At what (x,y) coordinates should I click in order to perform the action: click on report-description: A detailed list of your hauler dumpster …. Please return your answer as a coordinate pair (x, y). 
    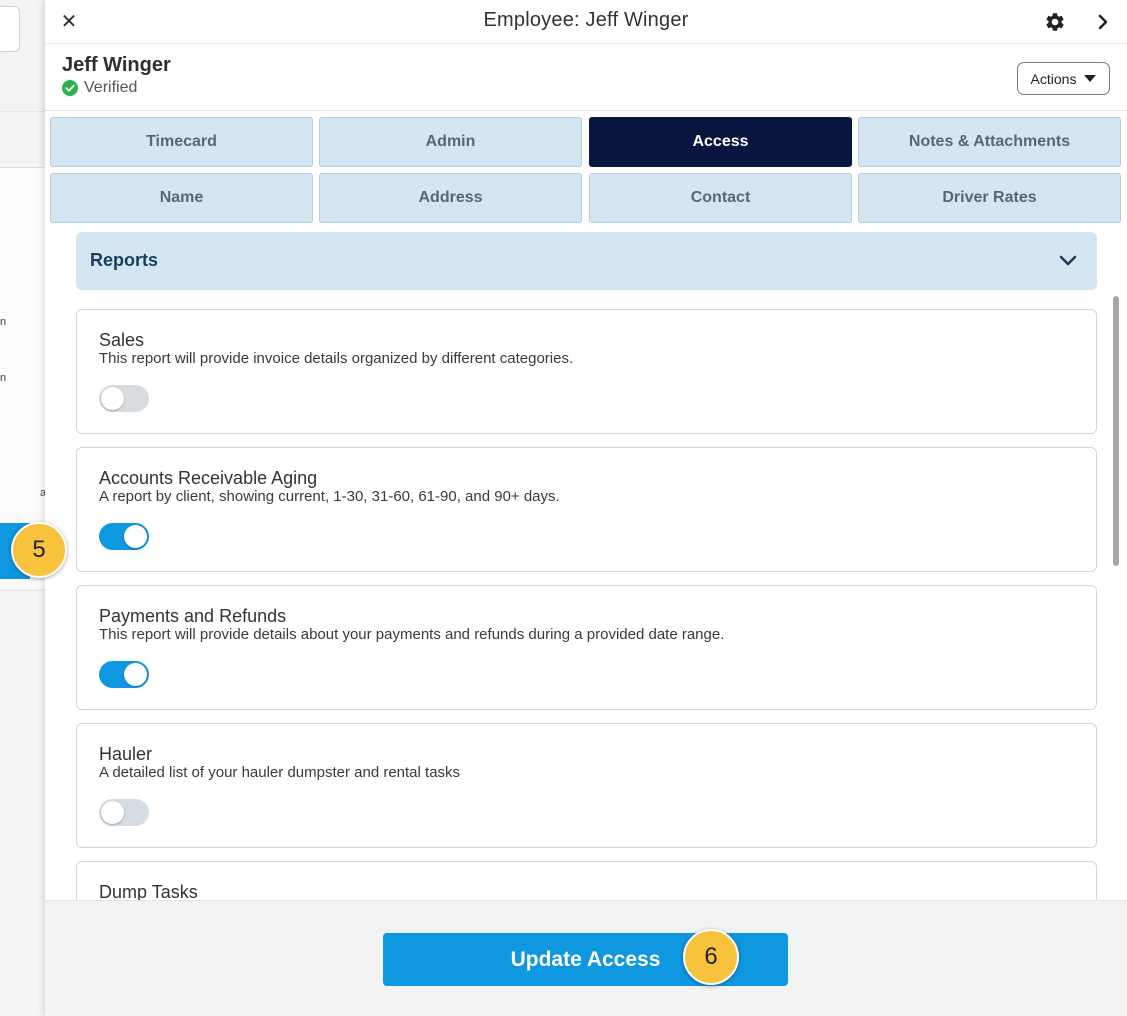
    Looking at the image, I should click on (280, 772).